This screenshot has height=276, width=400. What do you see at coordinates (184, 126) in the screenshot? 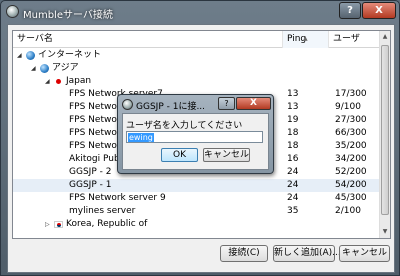
I see `username-prompt: ユーザ名を入力してください` at bounding box center [184, 126].